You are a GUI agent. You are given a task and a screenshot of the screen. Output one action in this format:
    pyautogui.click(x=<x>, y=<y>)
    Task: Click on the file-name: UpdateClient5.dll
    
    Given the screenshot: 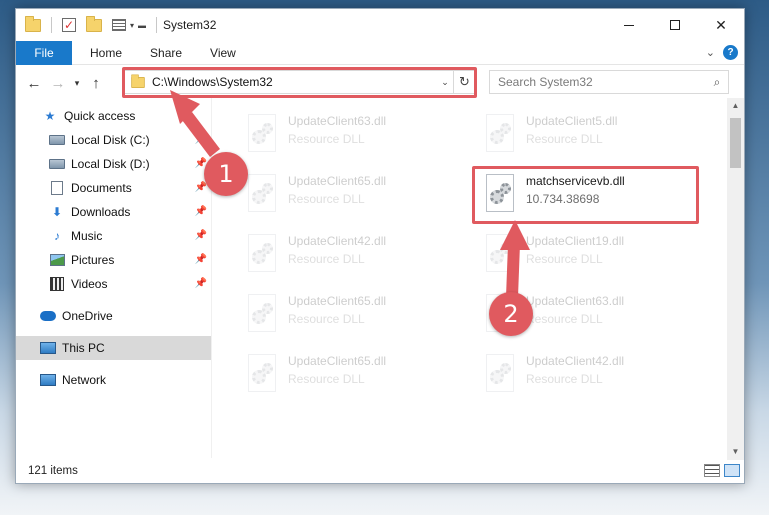 What is the action you would take?
    pyautogui.click(x=572, y=121)
    